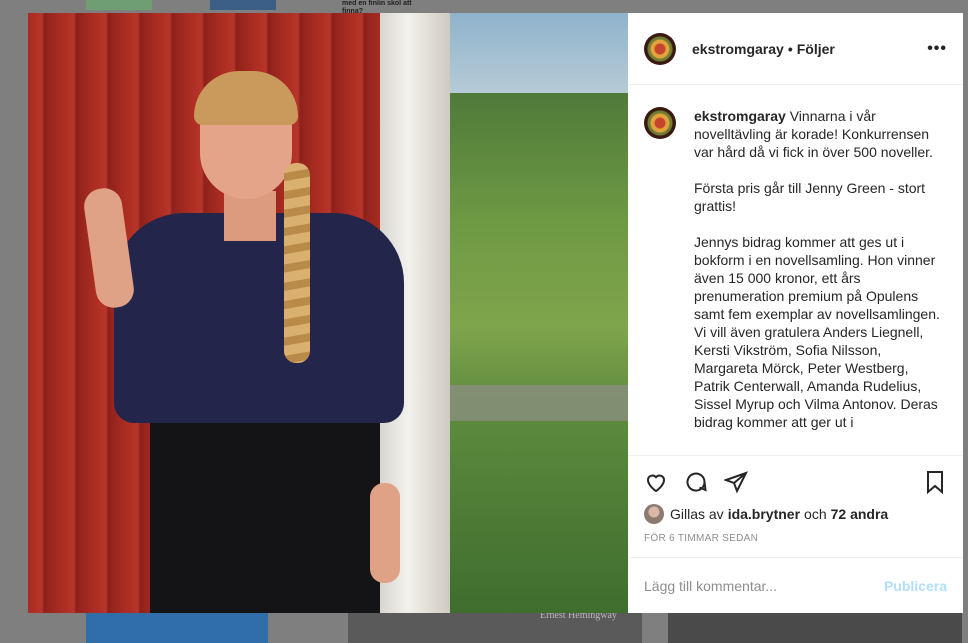 This screenshot has width=968, height=643. Describe the element at coordinates (736, 481) in the screenshot. I see `send-icon` at that location.